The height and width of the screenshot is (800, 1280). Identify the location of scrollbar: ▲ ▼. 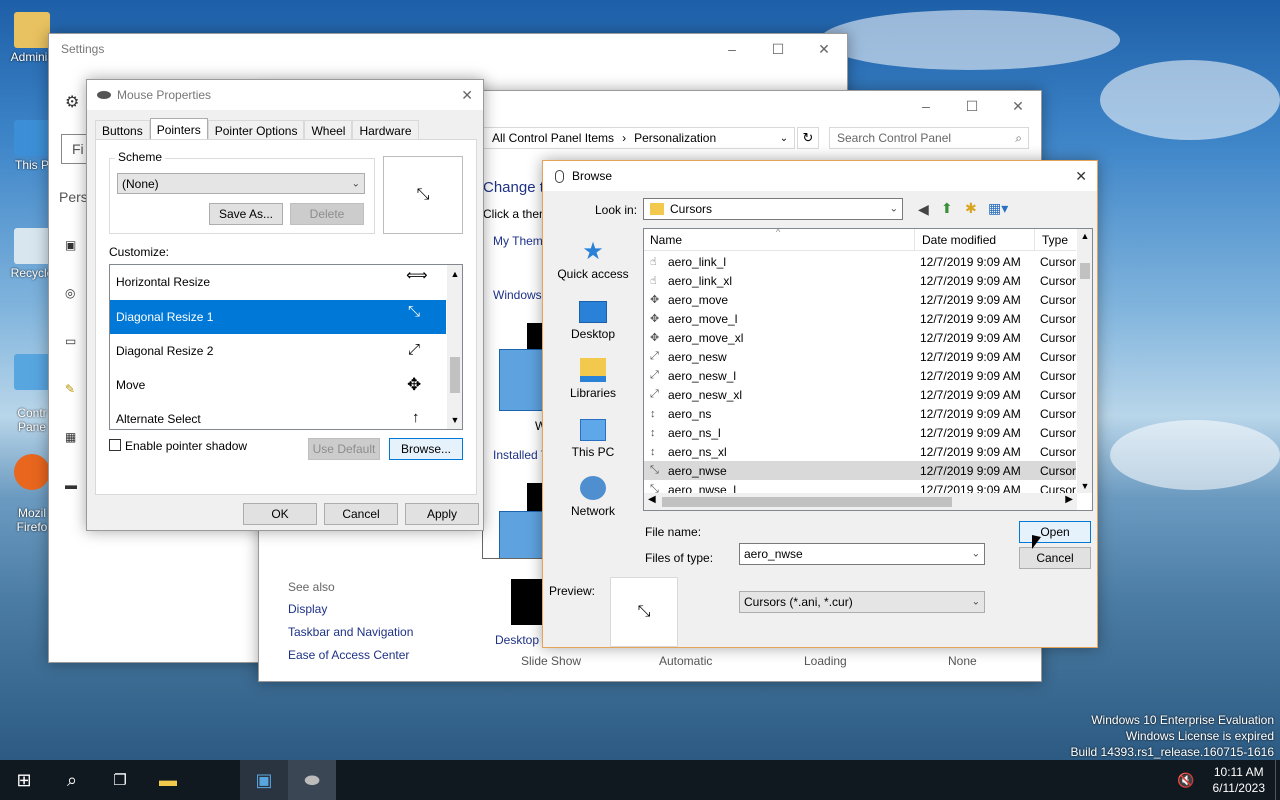
(454, 347).